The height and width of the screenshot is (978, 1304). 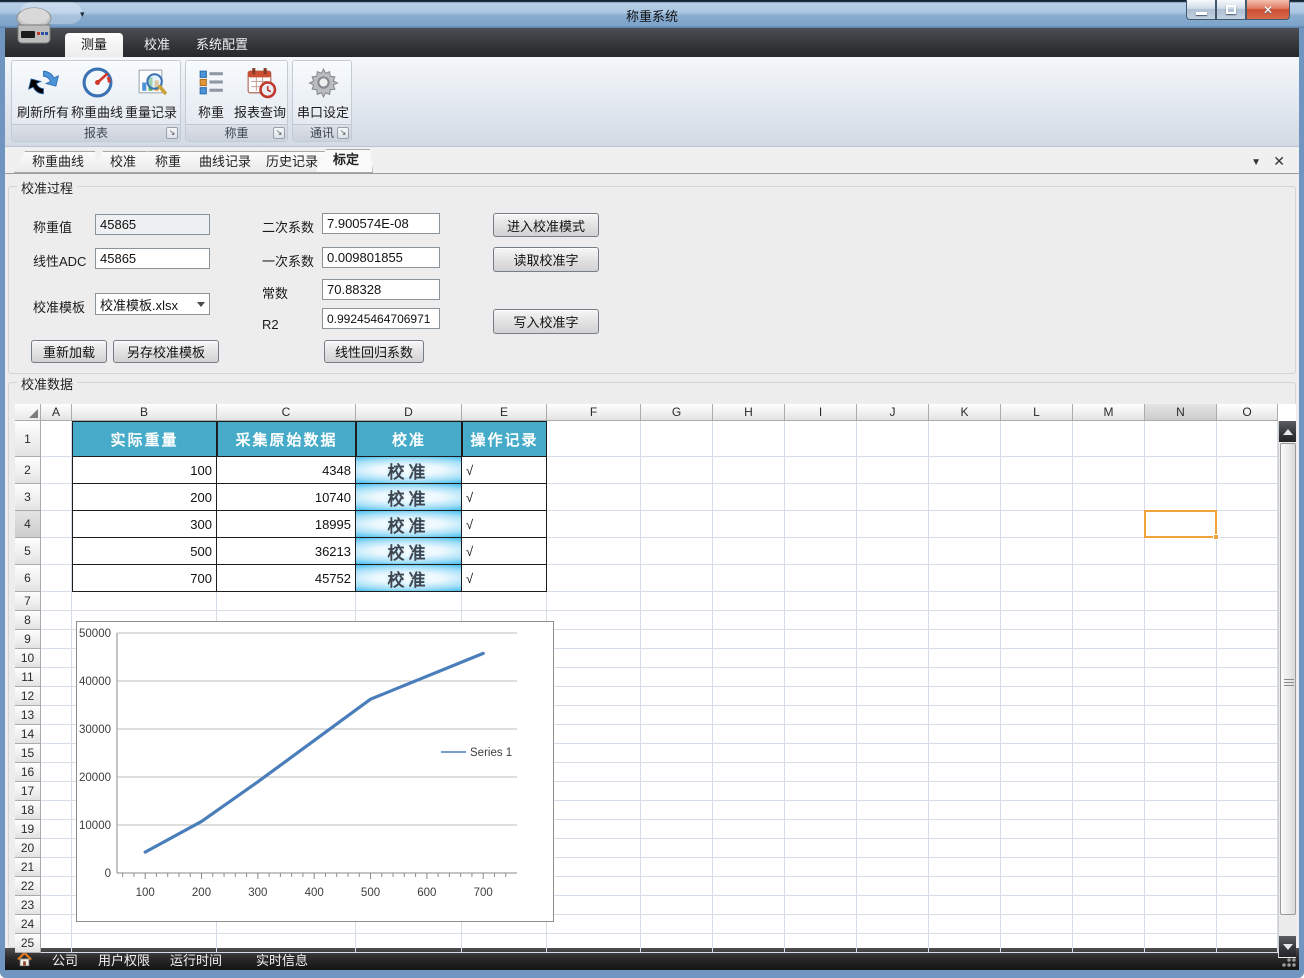 What do you see at coordinates (28, 524) in the screenshot?
I see `row-header-4: 4` at bounding box center [28, 524].